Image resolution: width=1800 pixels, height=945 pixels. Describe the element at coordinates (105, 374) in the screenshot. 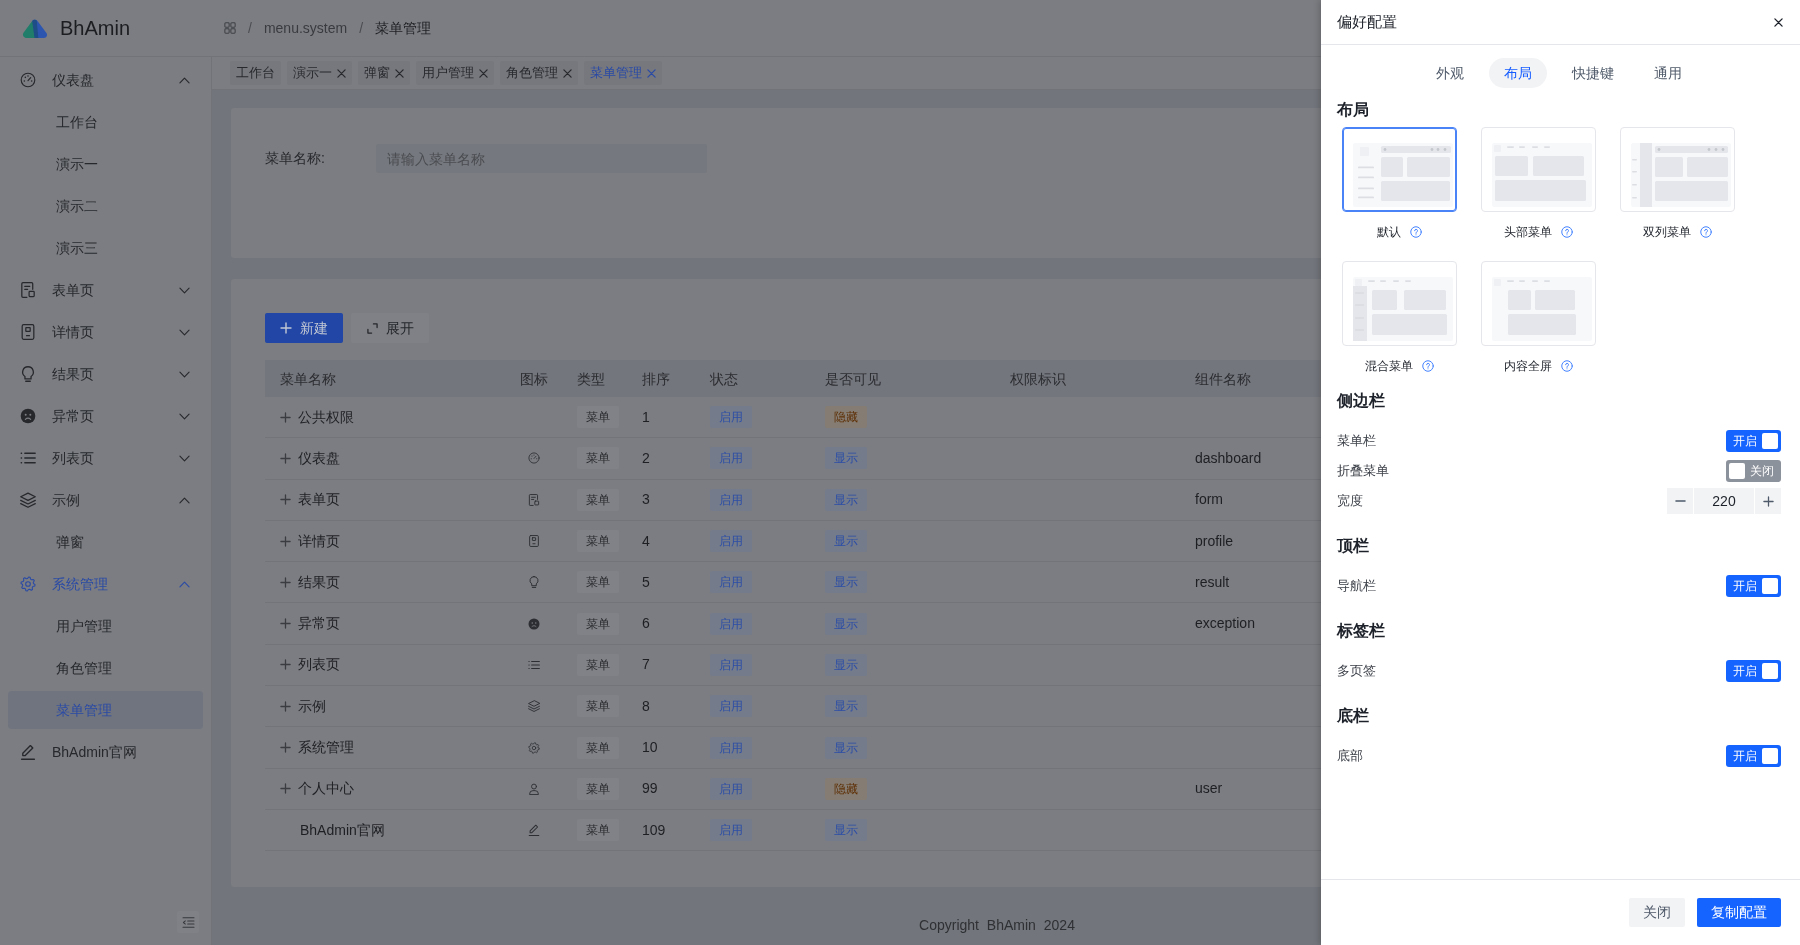

I see `sidebar-menu-item: 结果页` at that location.